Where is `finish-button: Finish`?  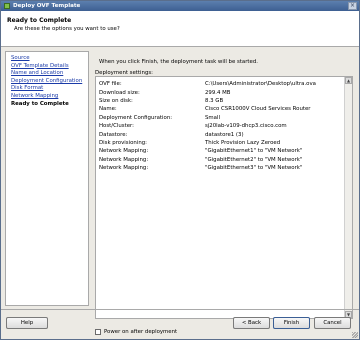 finish-button: Finish is located at coordinates (291, 323).